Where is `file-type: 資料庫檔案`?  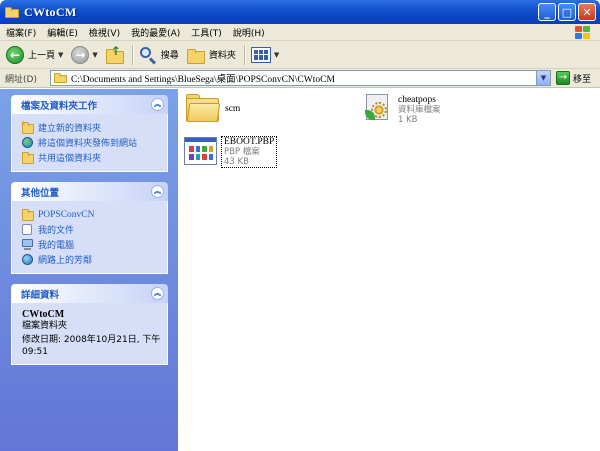 file-type: 資料庫檔案 is located at coordinates (419, 110).